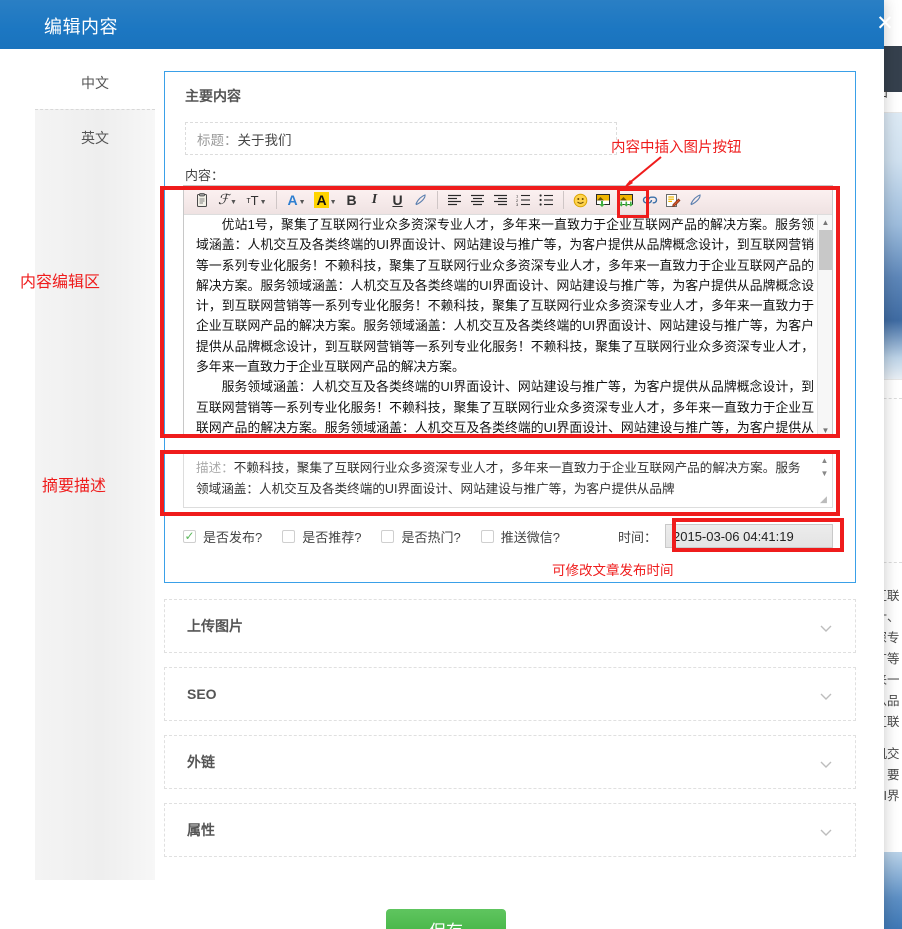  What do you see at coordinates (296, 200) in the screenshot?
I see `text-color-icon: A ▼` at bounding box center [296, 200].